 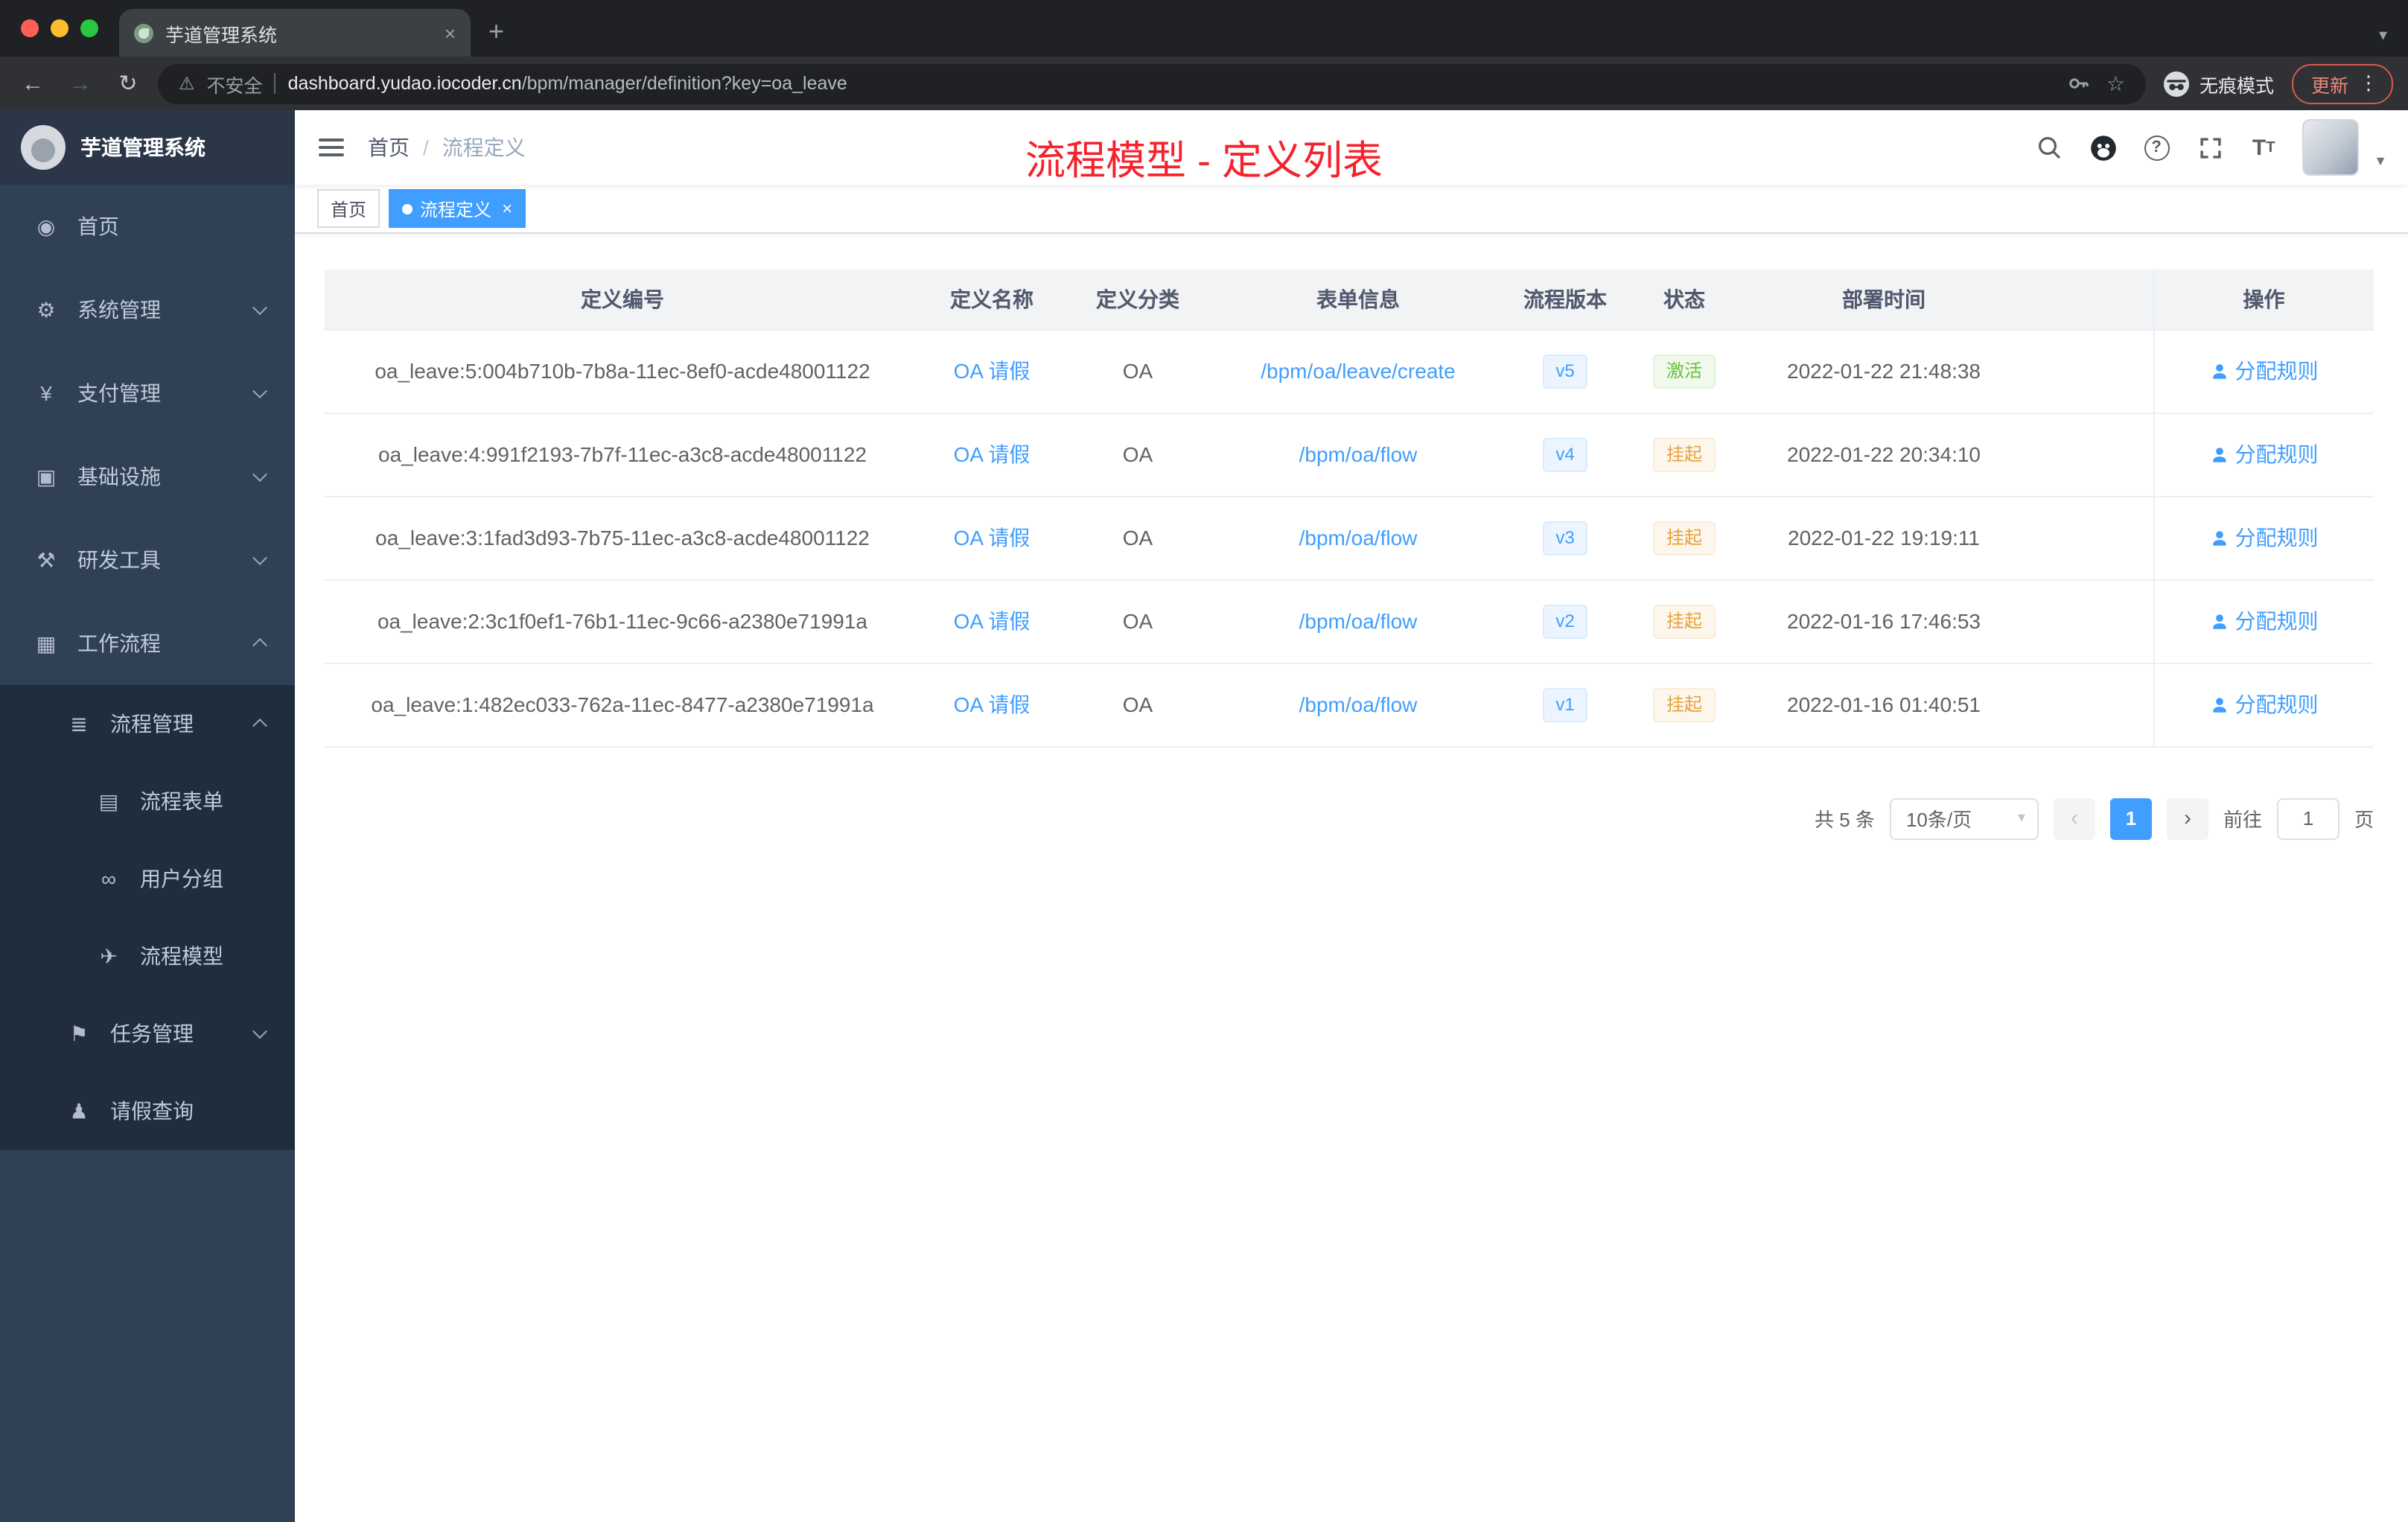 What do you see at coordinates (2380, 160) in the screenshot?
I see `avatar-caret-down-icon` at bounding box center [2380, 160].